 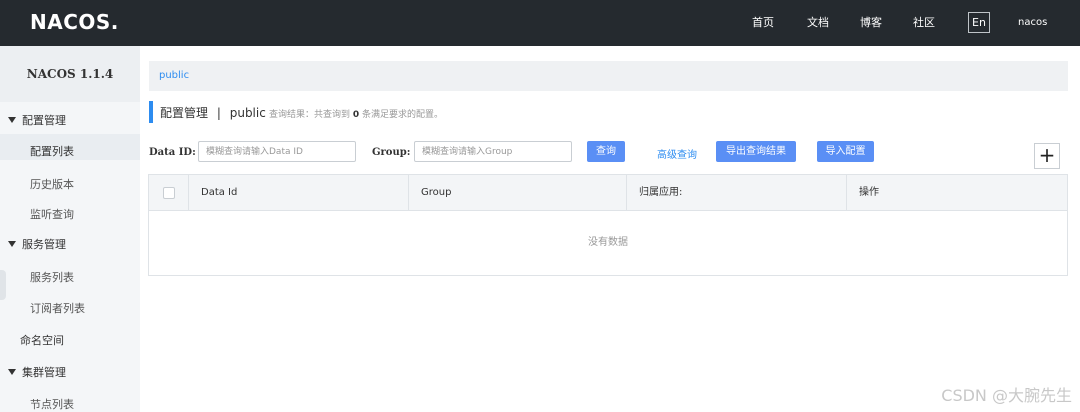 I want to click on column-header-dataid: Data Id, so click(x=299, y=193).